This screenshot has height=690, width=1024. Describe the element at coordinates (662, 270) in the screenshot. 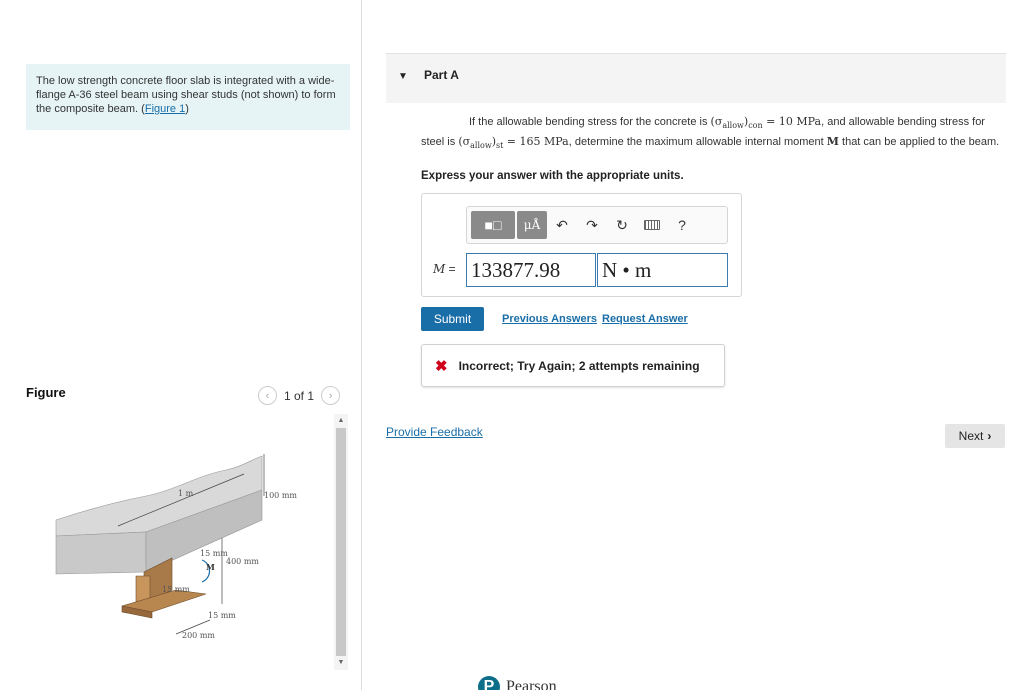

I see `units-input: N • m` at that location.